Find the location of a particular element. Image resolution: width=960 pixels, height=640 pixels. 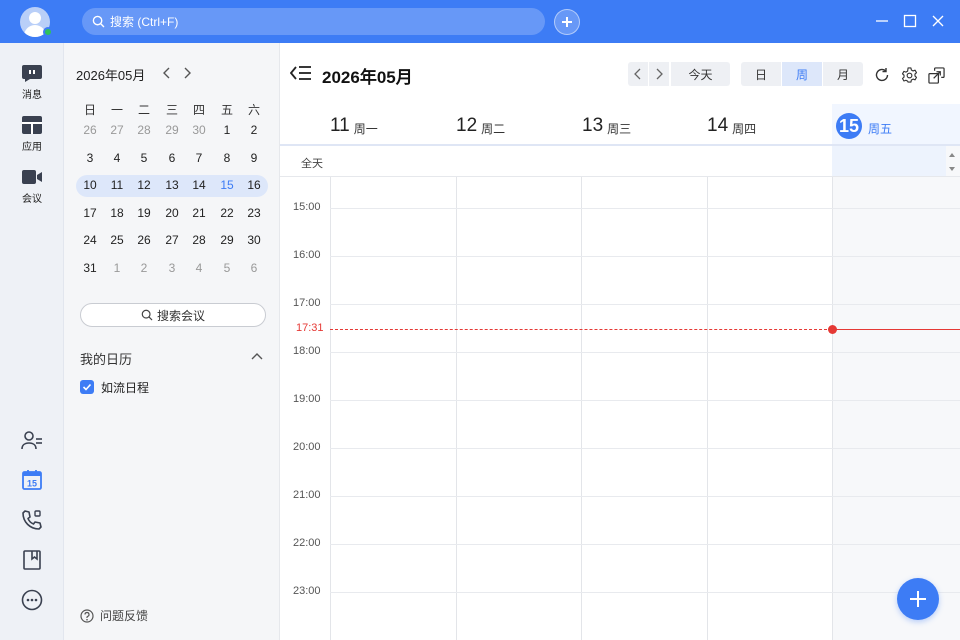

mini-calendar-day: 8 is located at coordinates (227, 158).